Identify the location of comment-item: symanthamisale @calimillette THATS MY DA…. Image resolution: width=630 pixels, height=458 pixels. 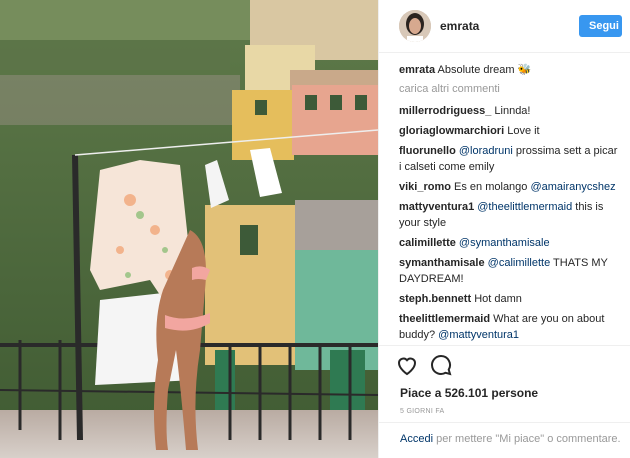
(510, 271).